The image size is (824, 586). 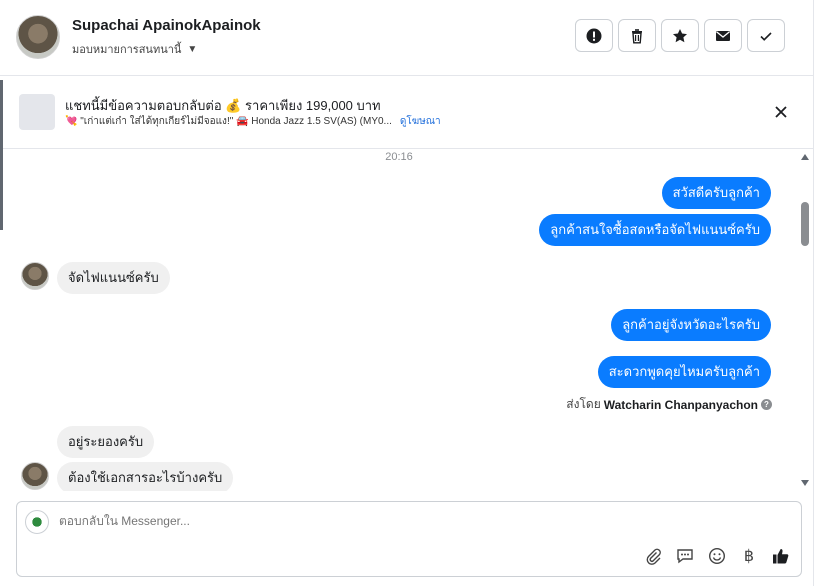 I want to click on paperclip-icon, so click(x=653, y=556).